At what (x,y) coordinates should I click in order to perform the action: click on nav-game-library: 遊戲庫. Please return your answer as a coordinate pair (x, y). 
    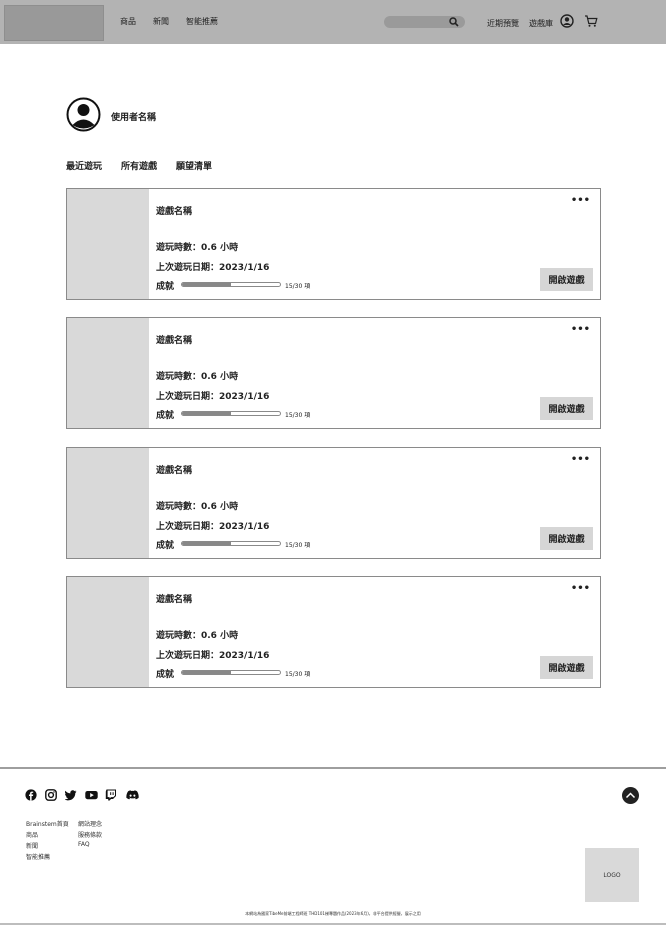
    Looking at the image, I should click on (541, 23).